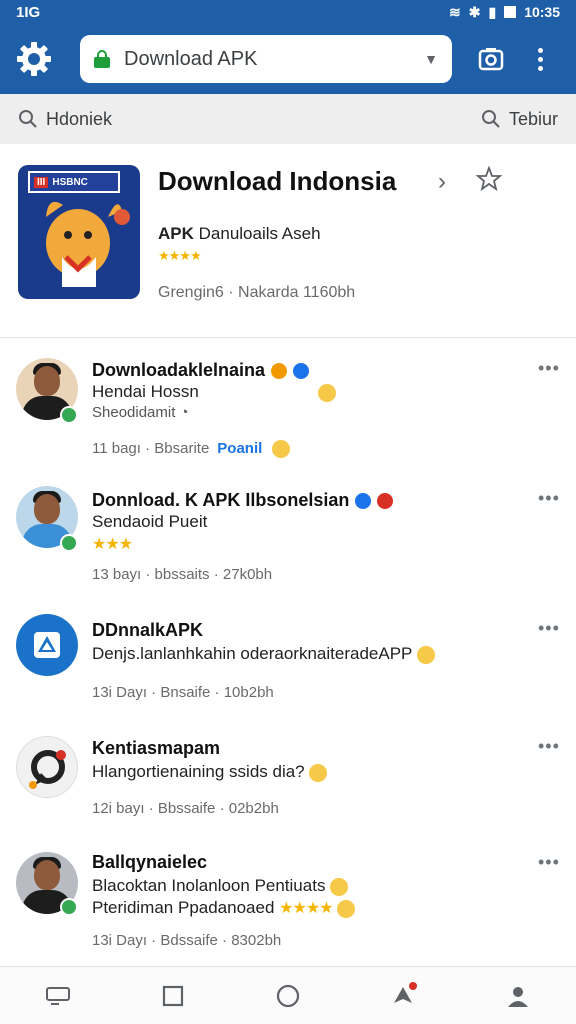 The image size is (576, 1024). I want to click on post-author: DDnnalkAPK, so click(147, 630).